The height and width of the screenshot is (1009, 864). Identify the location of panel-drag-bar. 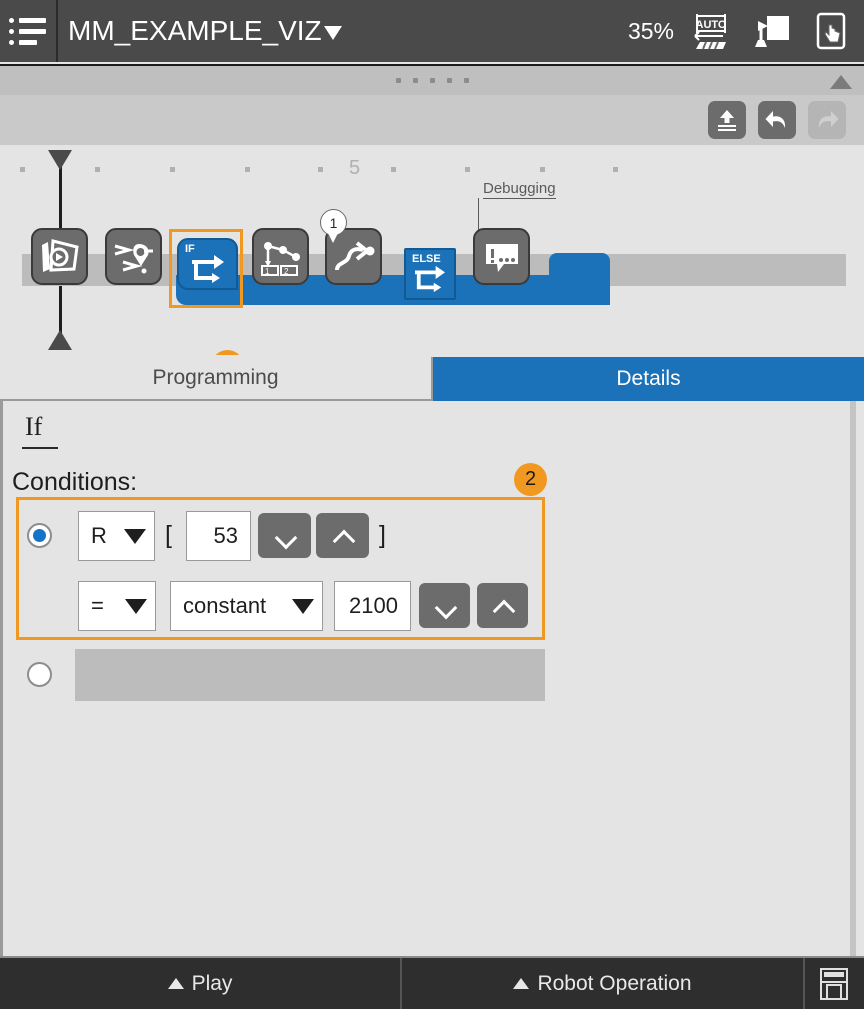
(432, 79).